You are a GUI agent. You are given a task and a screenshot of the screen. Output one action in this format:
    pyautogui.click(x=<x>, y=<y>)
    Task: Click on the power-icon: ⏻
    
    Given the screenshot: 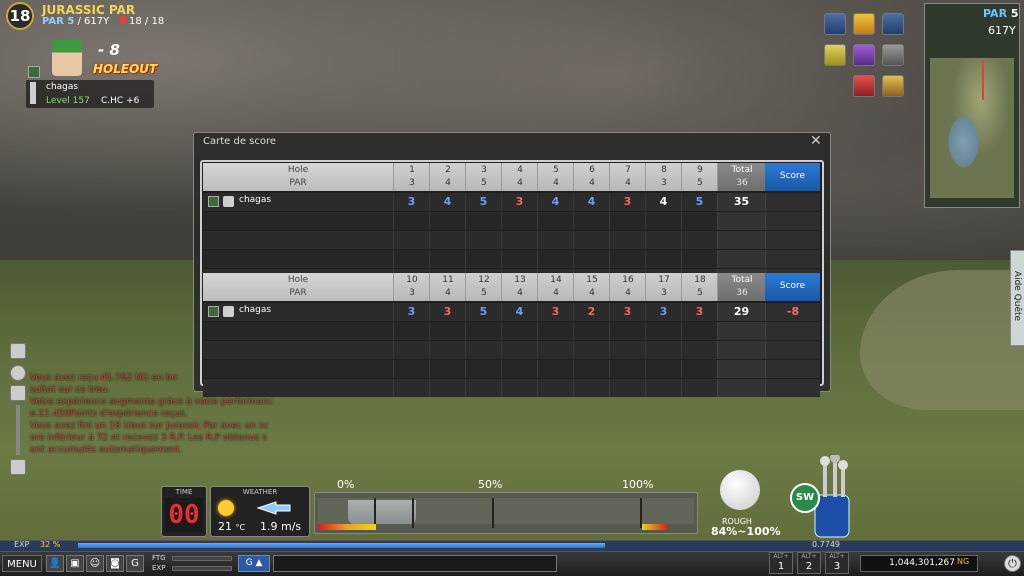 What is the action you would take?
    pyautogui.click(x=1012, y=563)
    